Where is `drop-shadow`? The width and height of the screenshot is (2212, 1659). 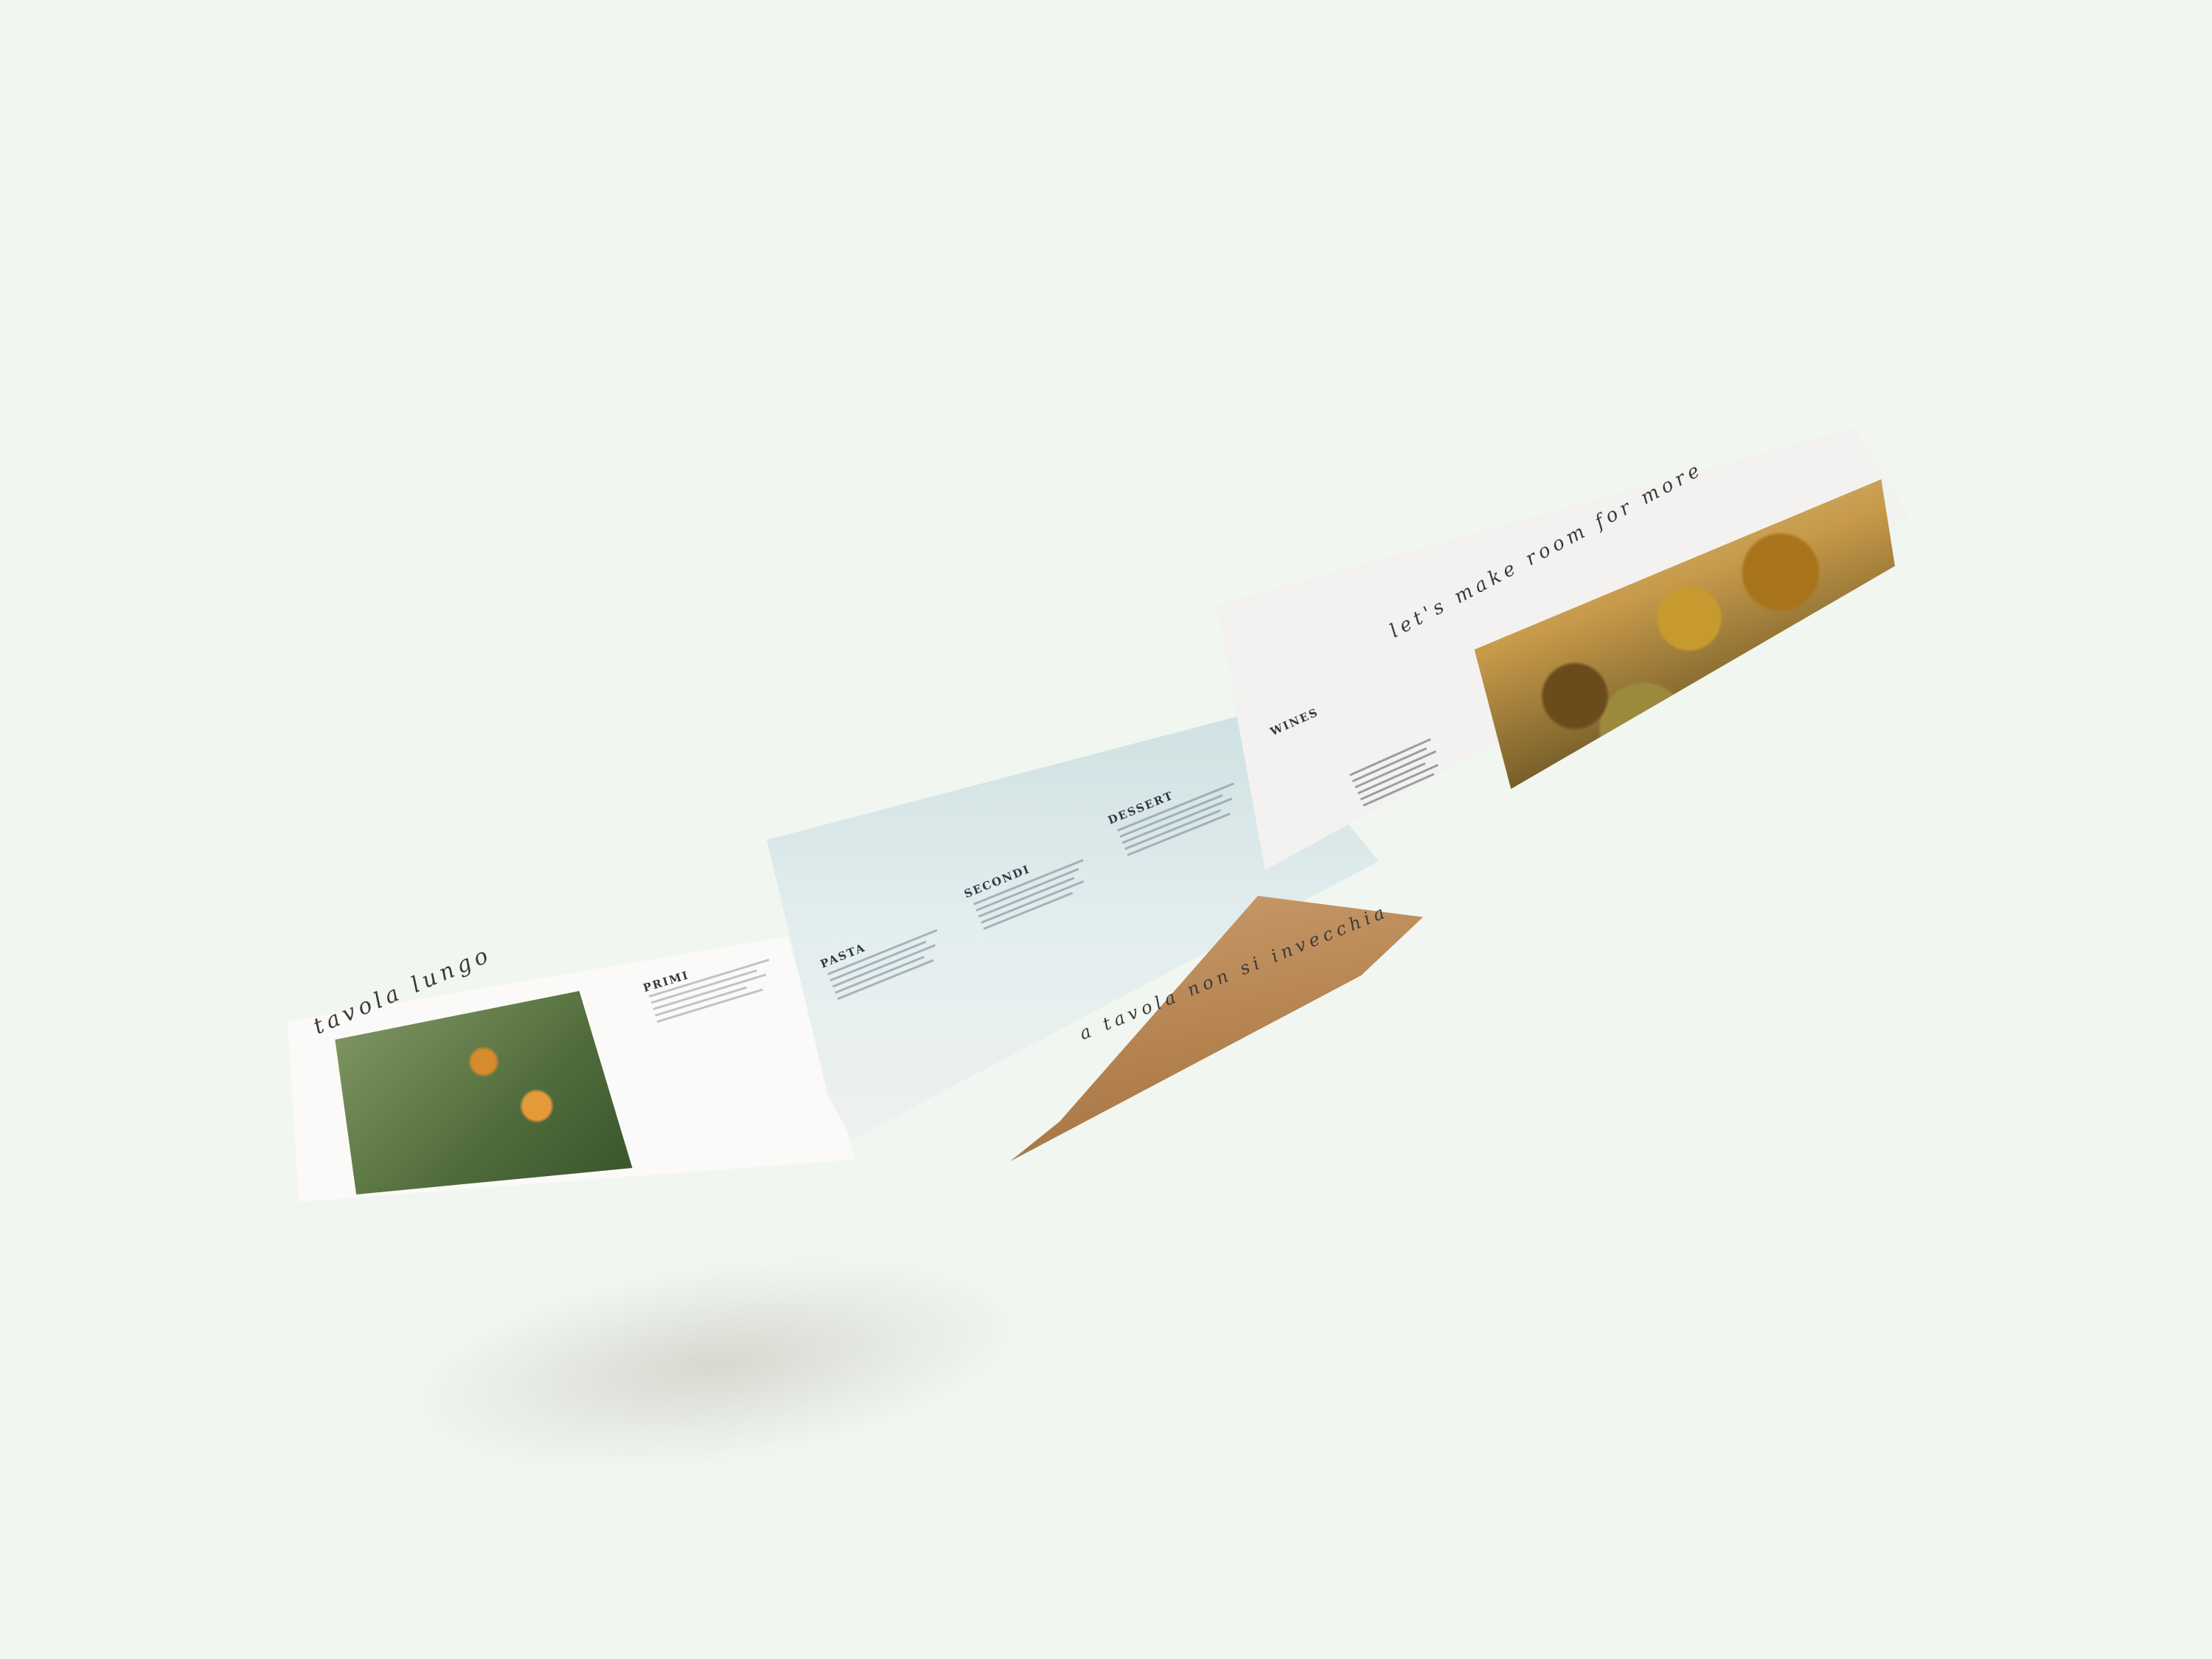 drop-shadow is located at coordinates (715, 1364).